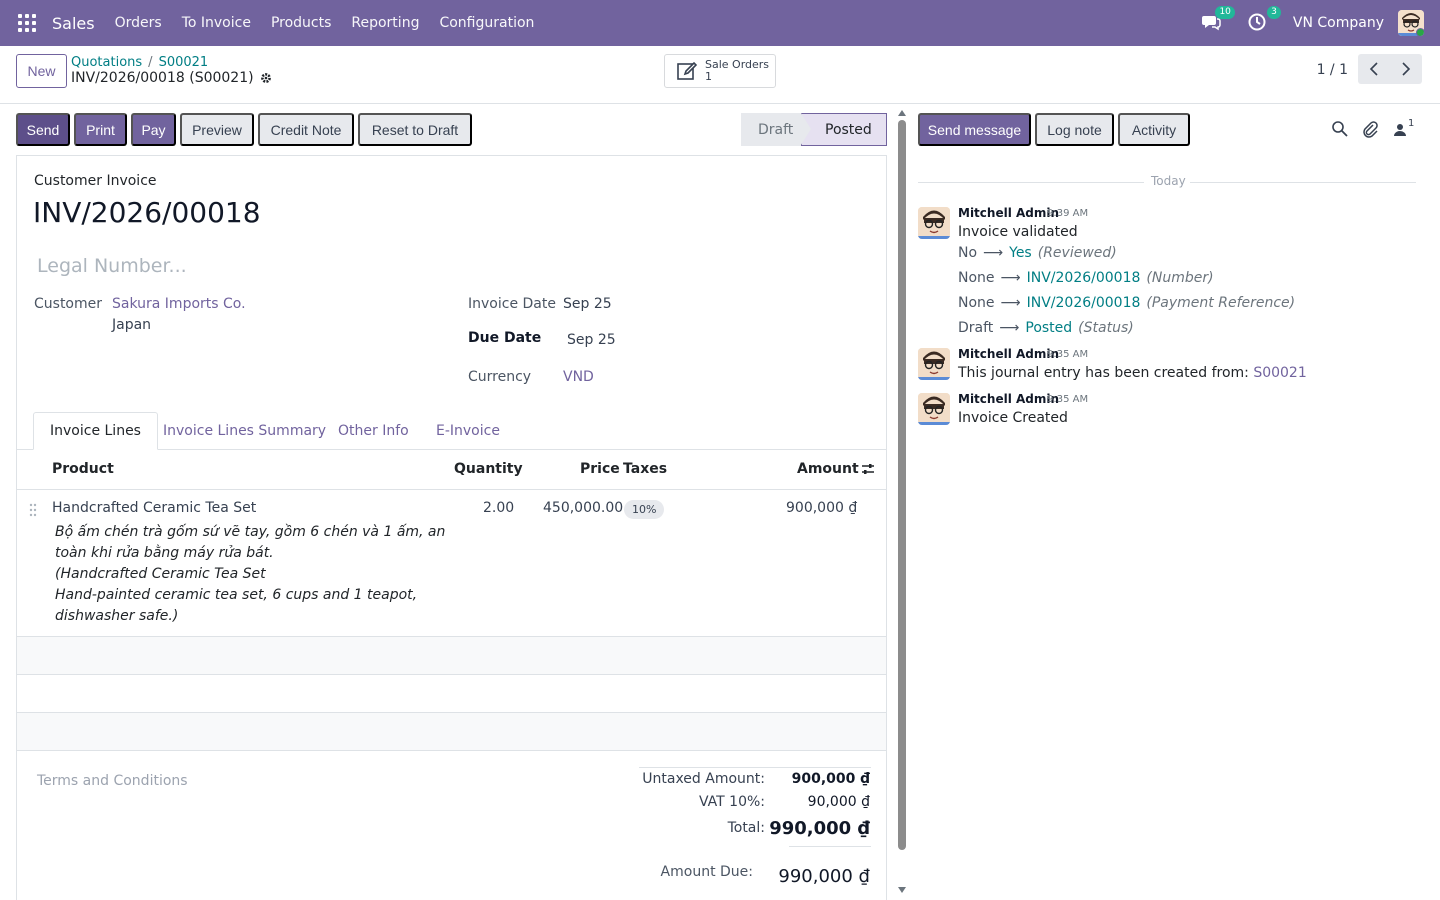  I want to click on gear-icon, so click(266, 78).